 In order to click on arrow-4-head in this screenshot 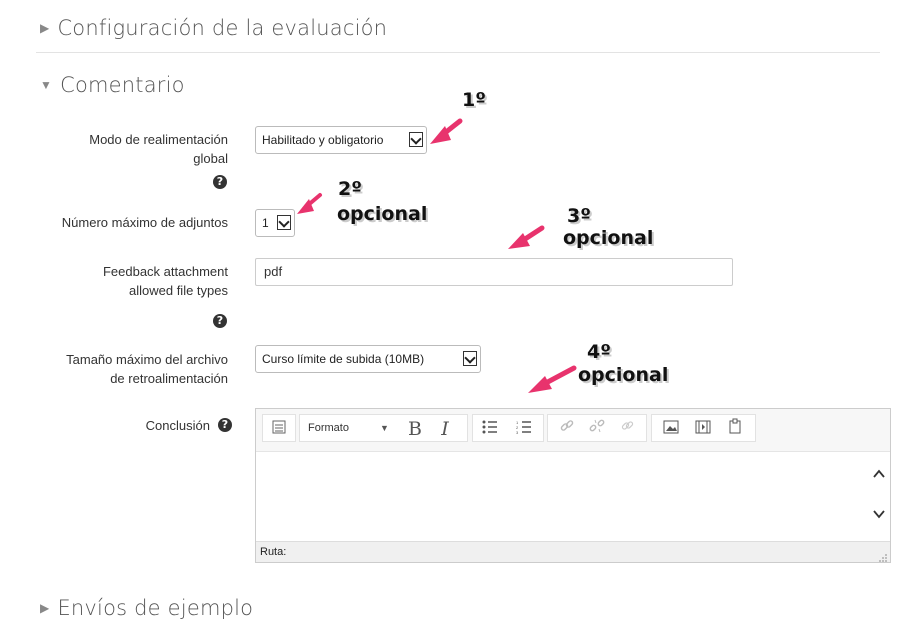, I will do `click(540, 384)`.